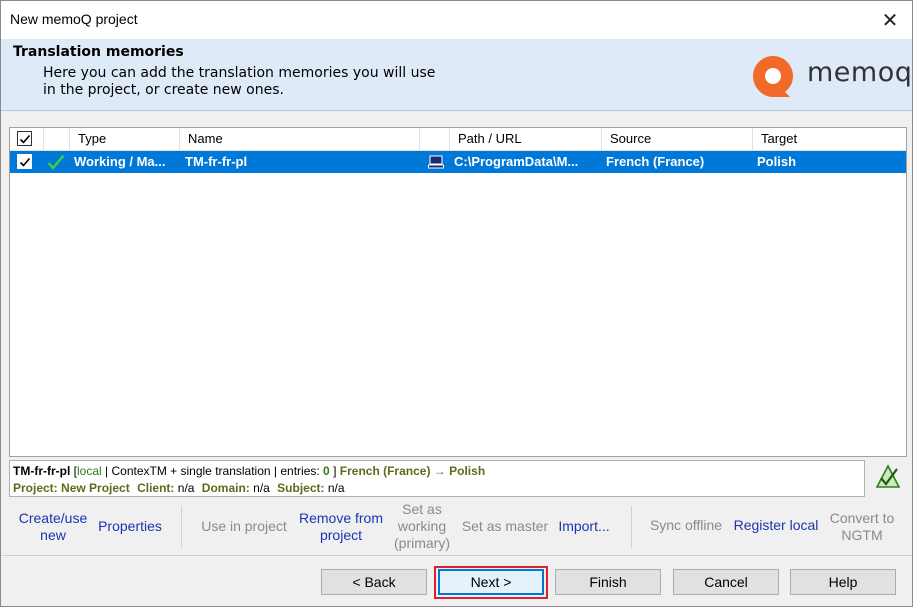 The image size is (913, 607). What do you see at coordinates (608, 582) in the screenshot?
I see `finish-button: Finish` at bounding box center [608, 582].